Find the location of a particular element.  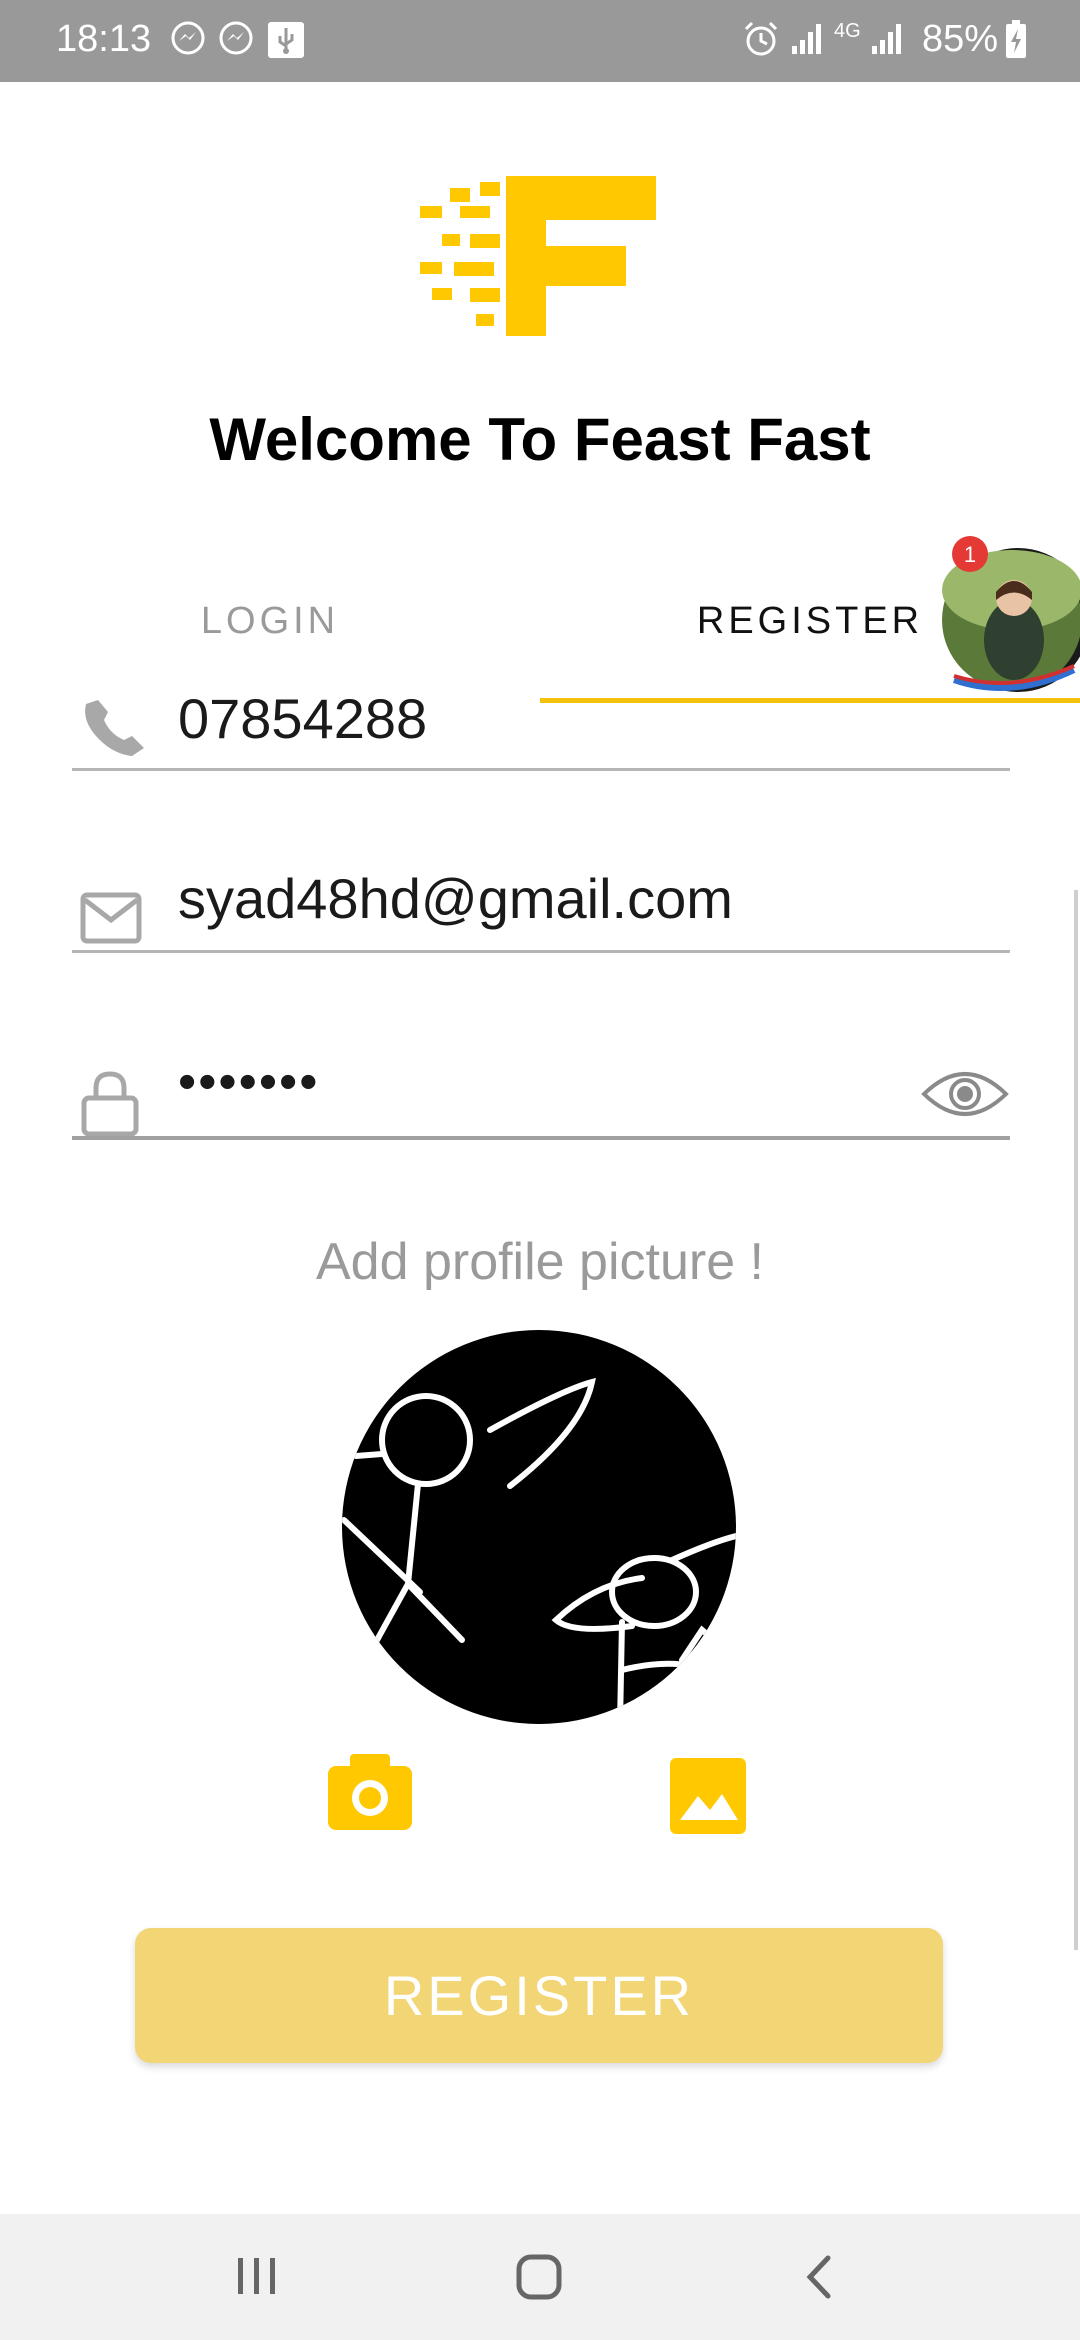

chat-head: 1 is located at coordinates (1007, 612).